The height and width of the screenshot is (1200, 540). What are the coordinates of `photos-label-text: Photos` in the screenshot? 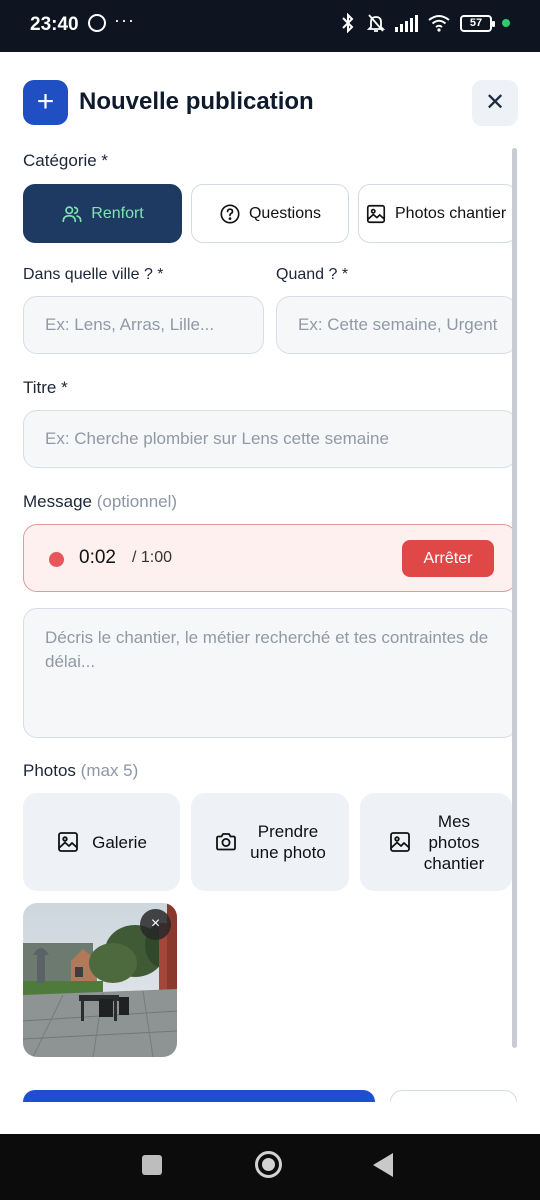 It's located at (49, 770).